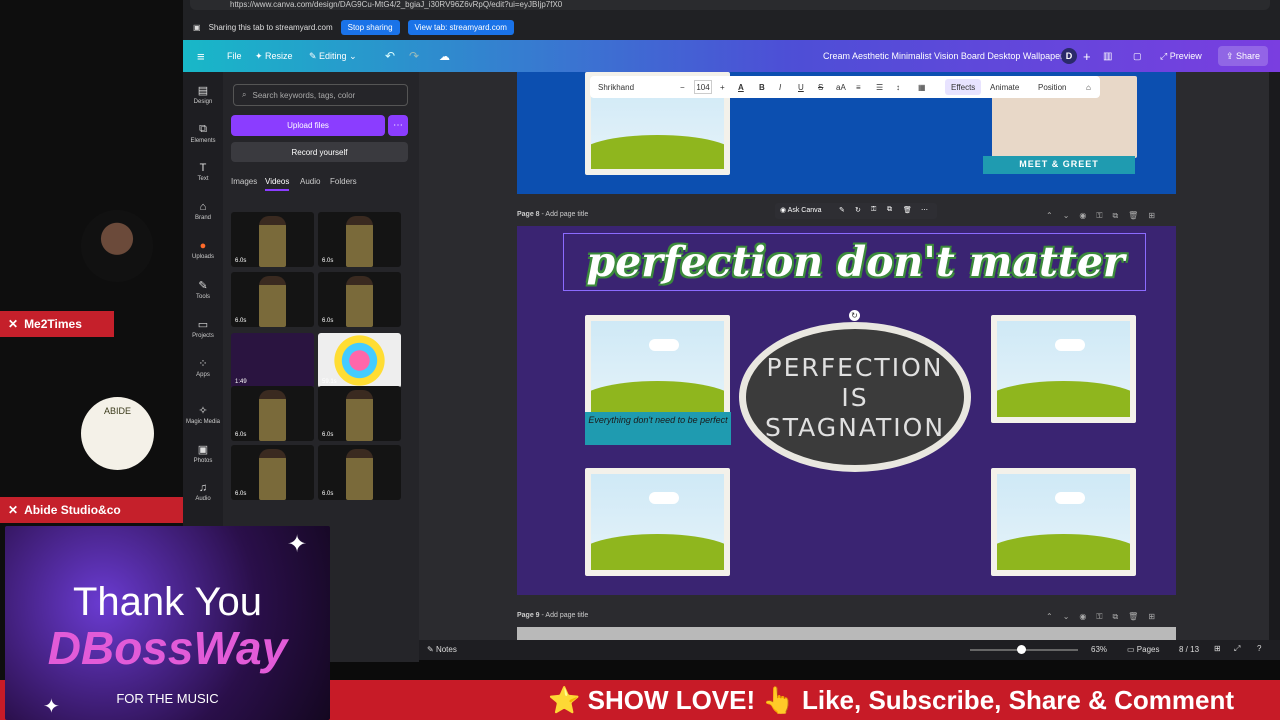 The height and width of the screenshot is (720, 1280). Describe the element at coordinates (370, 27) in the screenshot. I see `stop-sharing-button: Stop sharing` at that location.